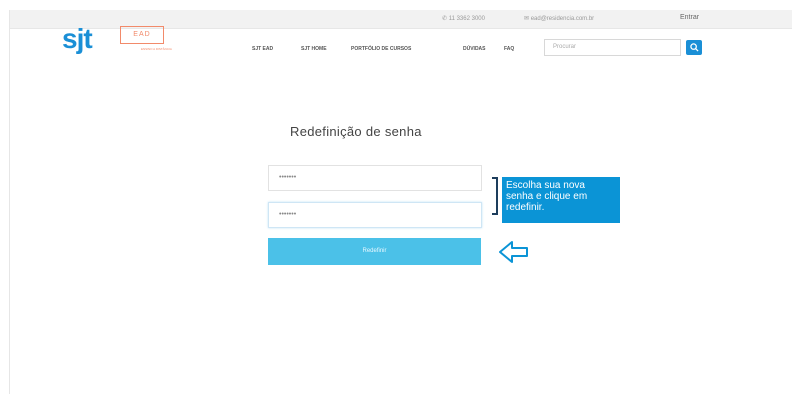 Image resolution: width=792 pixels, height=394 pixels. Describe the element at coordinates (545, 185) in the screenshot. I see `callout-line: Escolha sua nova` at that location.